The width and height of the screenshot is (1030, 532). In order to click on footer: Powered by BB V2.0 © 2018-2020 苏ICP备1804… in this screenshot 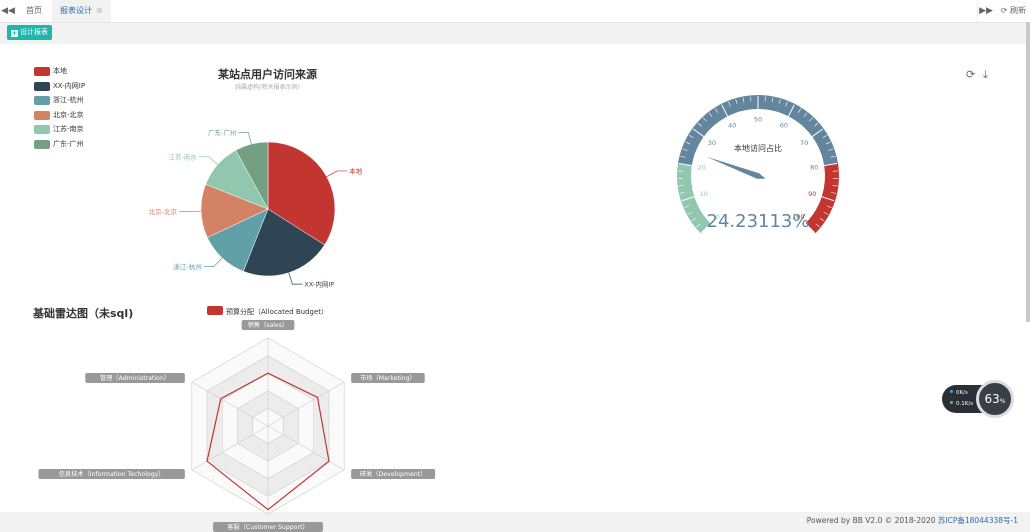, I will do `click(912, 520)`.